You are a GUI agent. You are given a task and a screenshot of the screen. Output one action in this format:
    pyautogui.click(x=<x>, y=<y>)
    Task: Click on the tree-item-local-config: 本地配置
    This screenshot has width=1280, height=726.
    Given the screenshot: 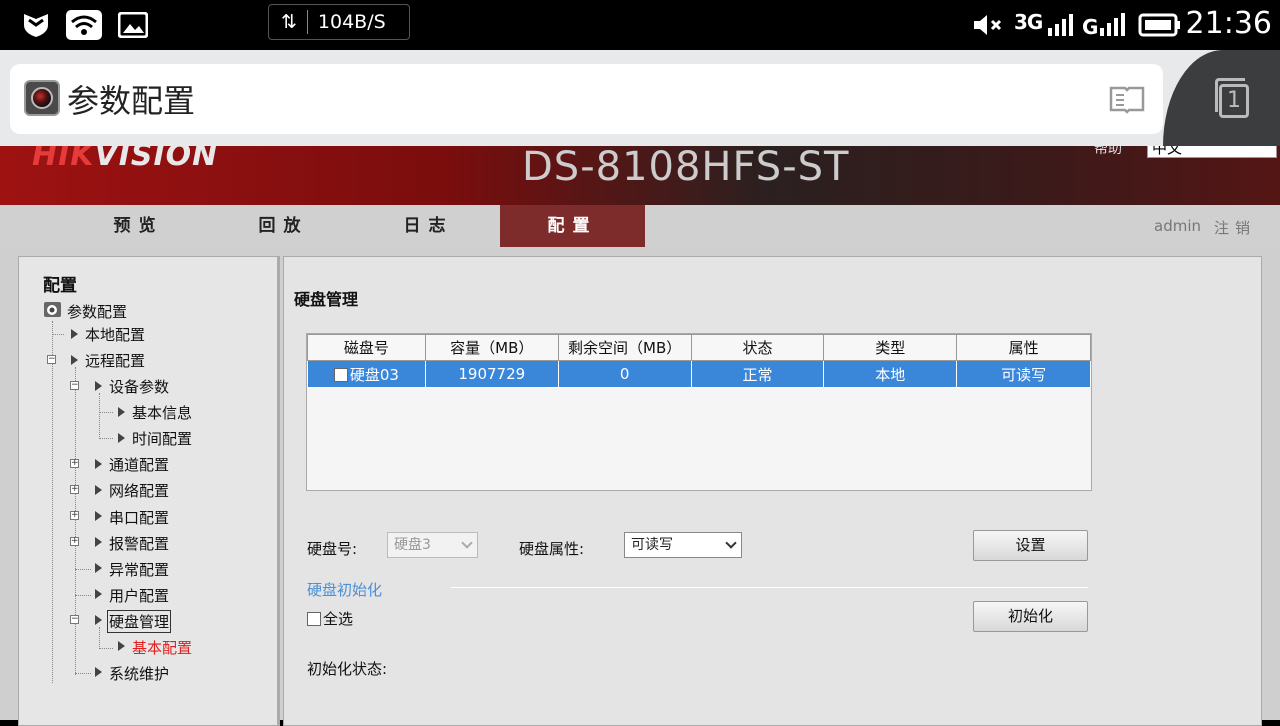 What is the action you would take?
    pyautogui.click(x=115, y=334)
    